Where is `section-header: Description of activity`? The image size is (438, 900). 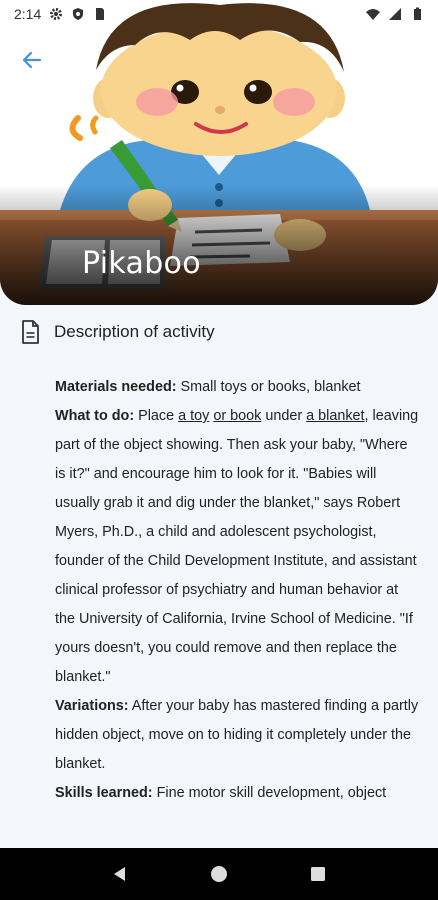
section-header: Description of activity is located at coordinates (117, 332).